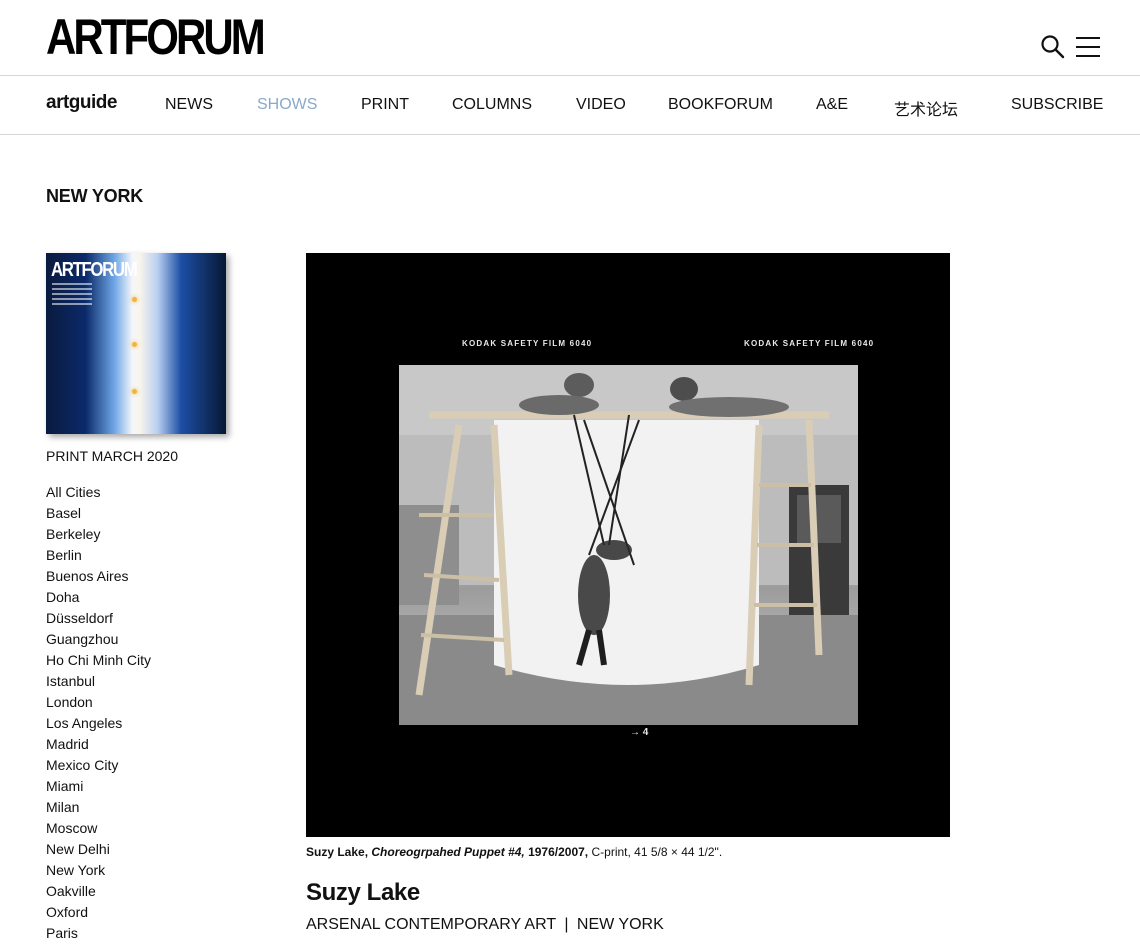 The width and height of the screenshot is (1140, 945). What do you see at coordinates (832, 105) in the screenshot?
I see `nav-item-ae: A&E` at bounding box center [832, 105].